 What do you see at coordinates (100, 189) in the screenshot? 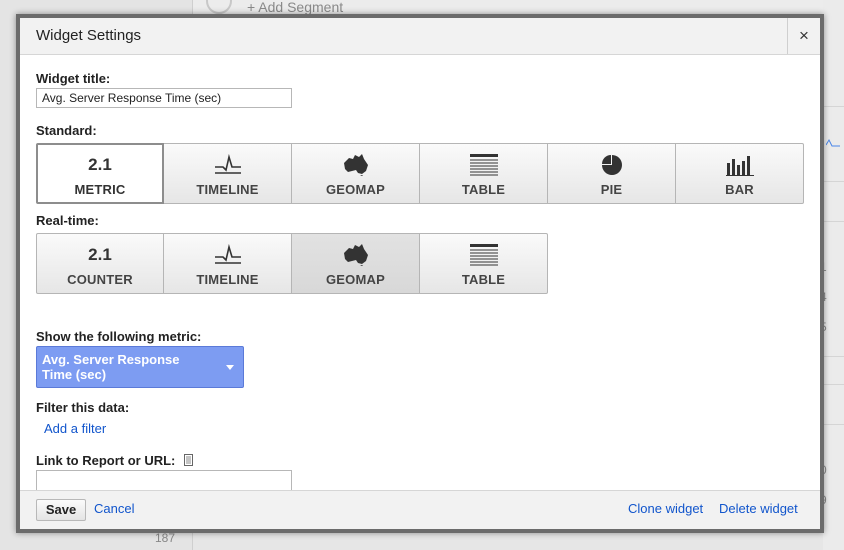
I see `tile-label: METRIC` at bounding box center [100, 189].